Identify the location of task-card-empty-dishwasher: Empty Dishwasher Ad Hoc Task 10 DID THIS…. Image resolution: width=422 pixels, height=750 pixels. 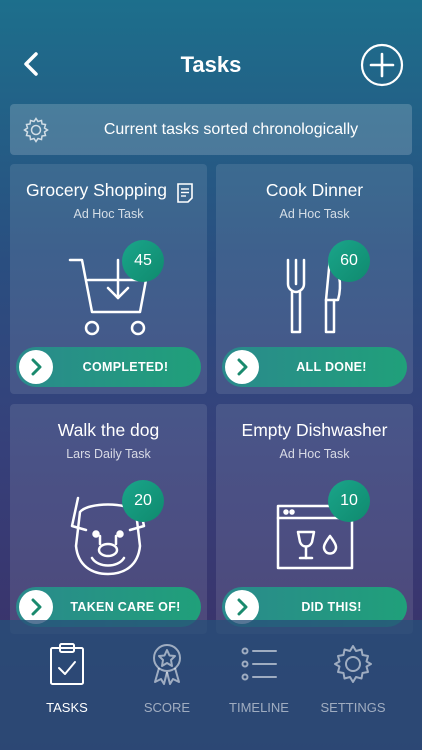
(314, 519).